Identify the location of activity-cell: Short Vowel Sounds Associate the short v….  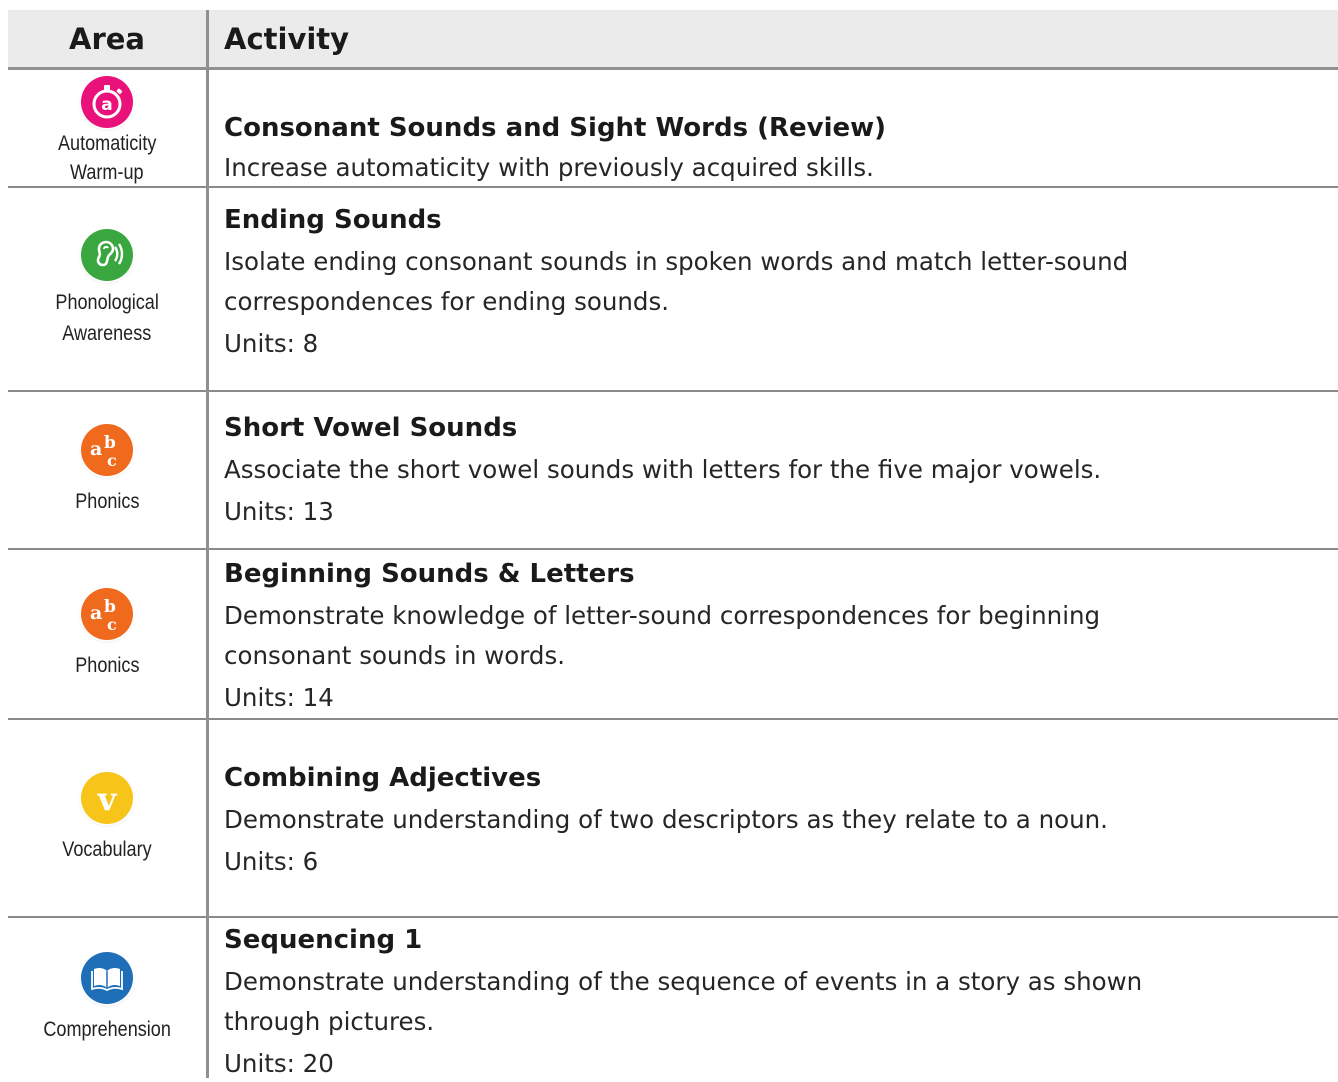
(774, 471).